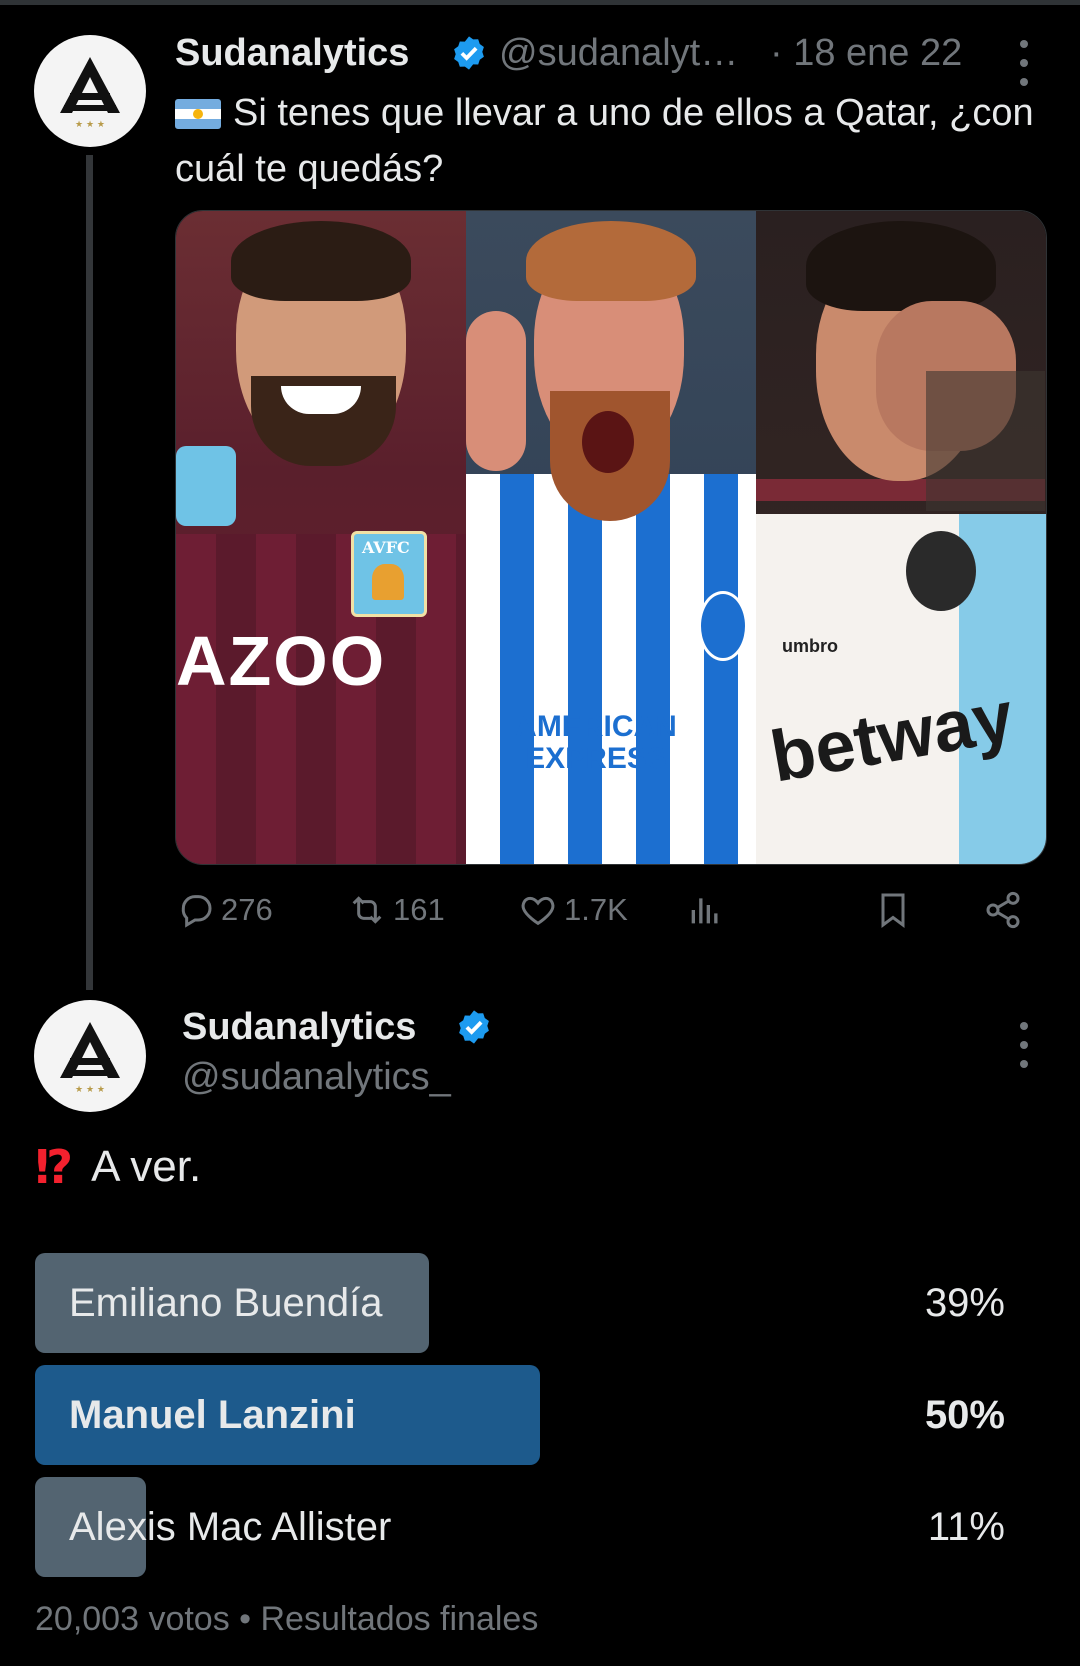  I want to click on bookmark-icon, so click(893, 910).